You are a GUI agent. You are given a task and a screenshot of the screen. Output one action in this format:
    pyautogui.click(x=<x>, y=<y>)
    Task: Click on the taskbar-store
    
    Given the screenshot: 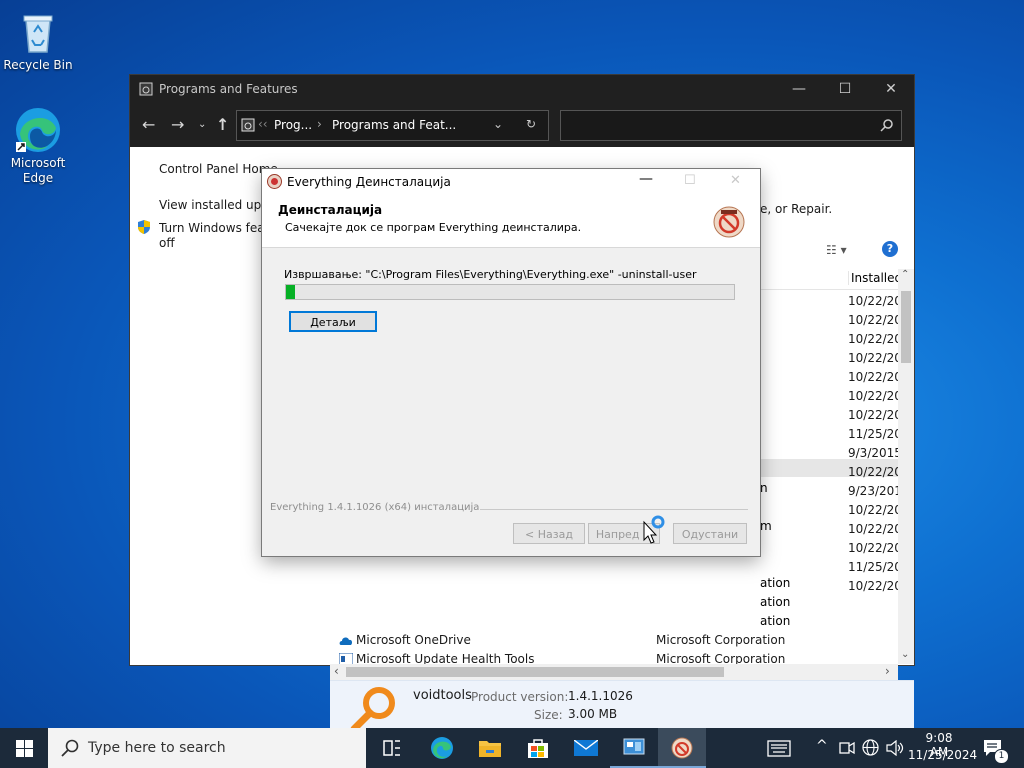 What is the action you would take?
    pyautogui.click(x=538, y=748)
    